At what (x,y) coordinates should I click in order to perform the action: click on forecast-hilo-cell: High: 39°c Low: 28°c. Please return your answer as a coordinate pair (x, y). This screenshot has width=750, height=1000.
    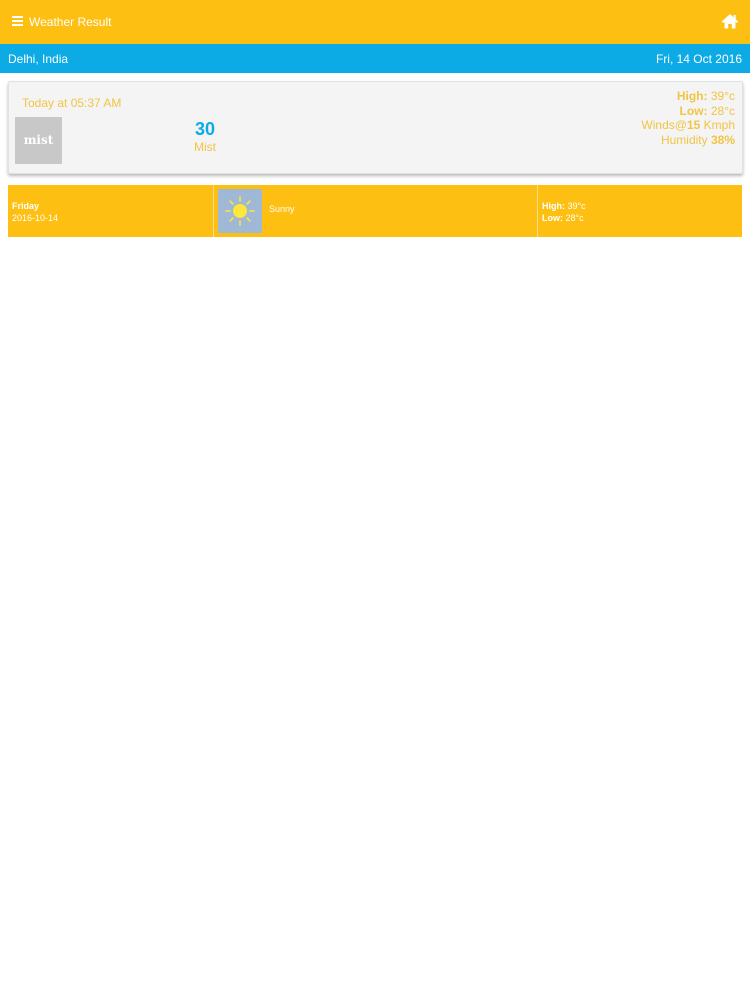
    Looking at the image, I should click on (639, 211).